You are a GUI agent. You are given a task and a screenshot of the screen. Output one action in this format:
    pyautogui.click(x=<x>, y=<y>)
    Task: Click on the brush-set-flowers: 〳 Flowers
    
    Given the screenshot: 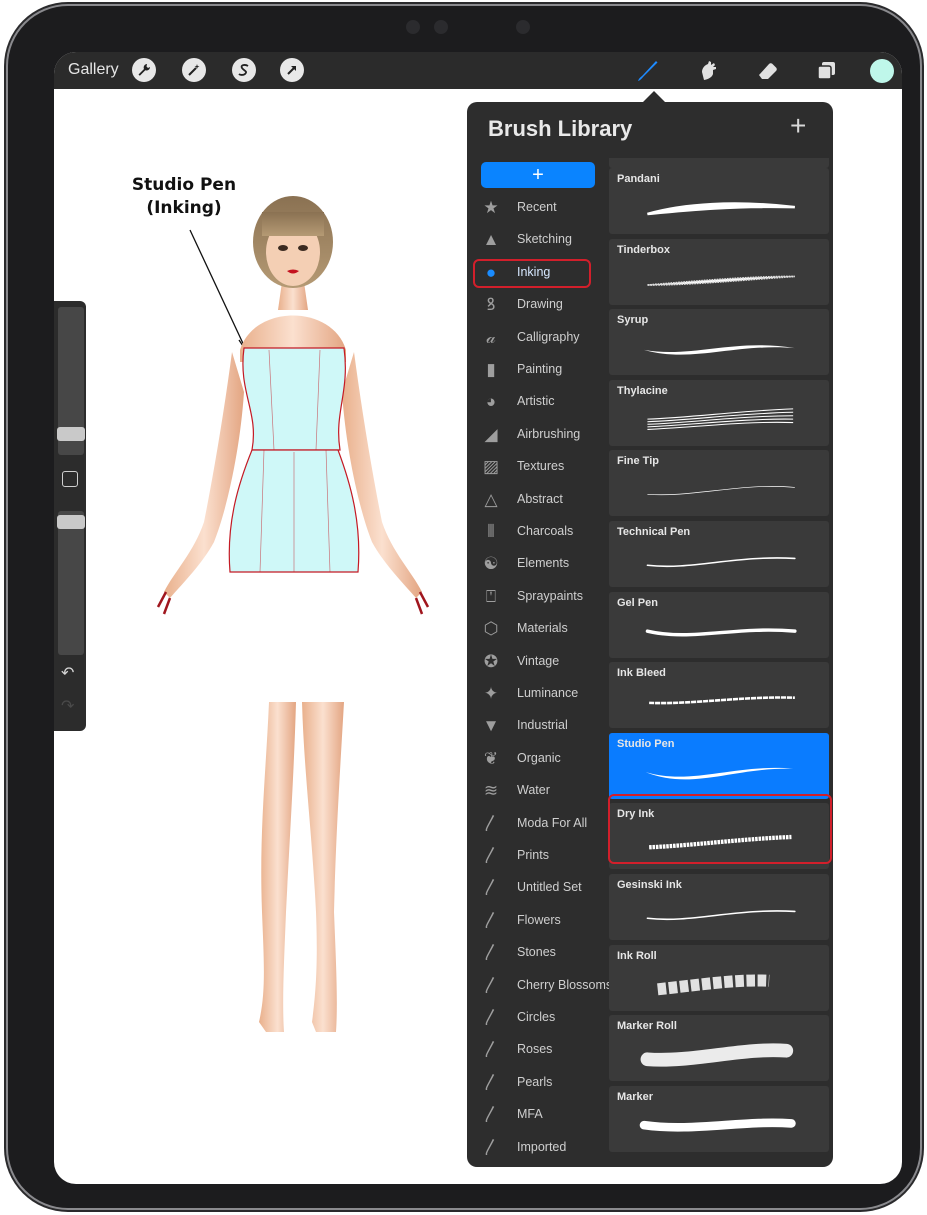 What is the action you would take?
    pyautogui.click(x=538, y=922)
    